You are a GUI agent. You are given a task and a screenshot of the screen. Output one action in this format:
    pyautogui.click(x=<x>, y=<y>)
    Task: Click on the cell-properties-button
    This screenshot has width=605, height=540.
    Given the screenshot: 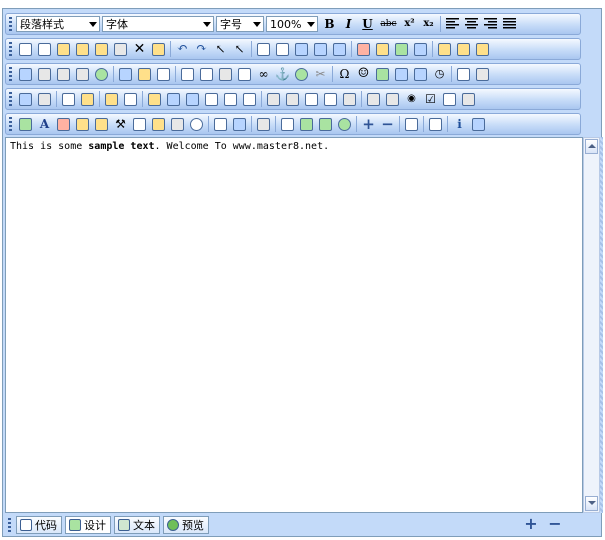 What is the action you would take?
    pyautogui.click(x=112, y=99)
    